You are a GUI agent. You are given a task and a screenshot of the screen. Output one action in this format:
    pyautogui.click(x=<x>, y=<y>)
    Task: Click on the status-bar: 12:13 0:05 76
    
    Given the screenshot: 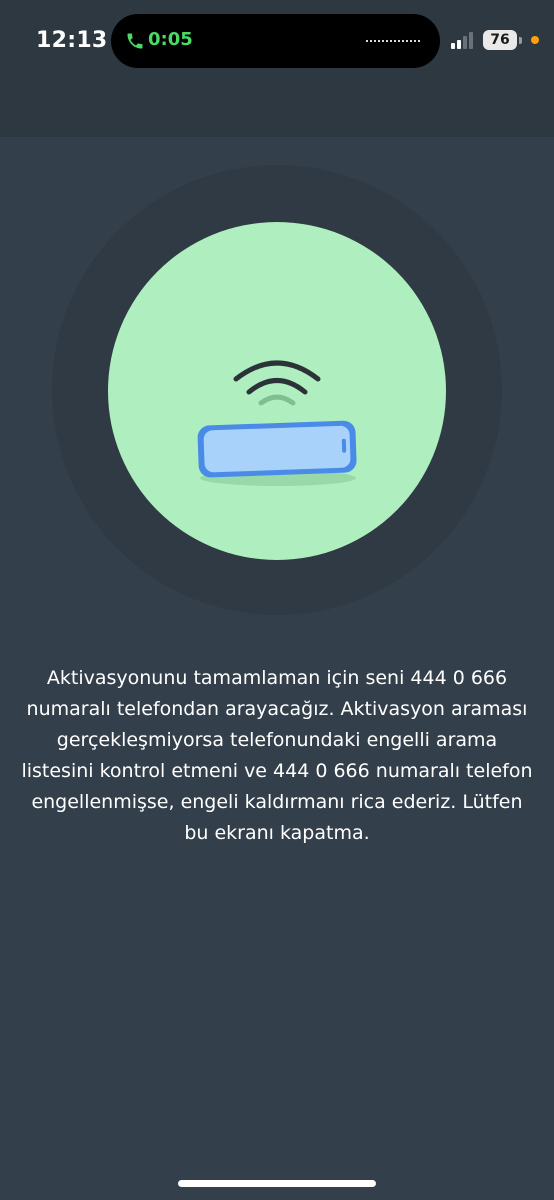 What is the action you would take?
    pyautogui.click(x=277, y=42)
    